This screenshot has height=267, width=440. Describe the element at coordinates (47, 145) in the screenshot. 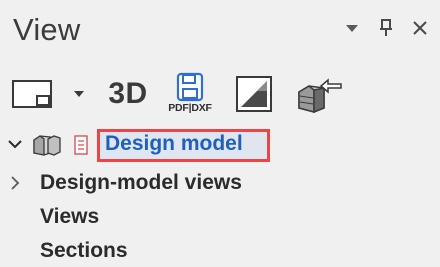

I see `cube-group-icon` at that location.